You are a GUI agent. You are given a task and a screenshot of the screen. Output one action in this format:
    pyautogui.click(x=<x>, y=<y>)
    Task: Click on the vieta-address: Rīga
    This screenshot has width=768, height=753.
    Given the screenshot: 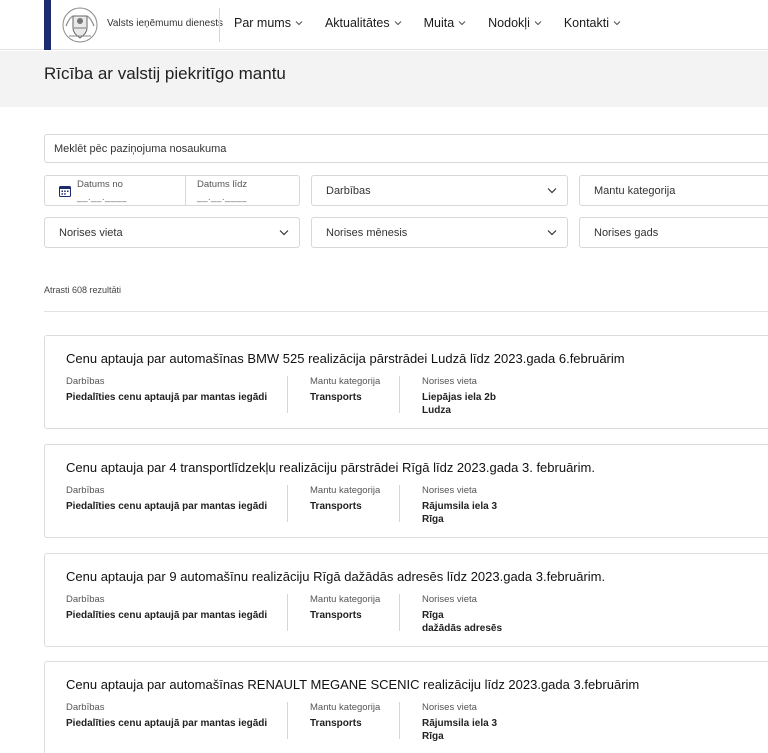 What is the action you would take?
    pyautogui.click(x=433, y=615)
    